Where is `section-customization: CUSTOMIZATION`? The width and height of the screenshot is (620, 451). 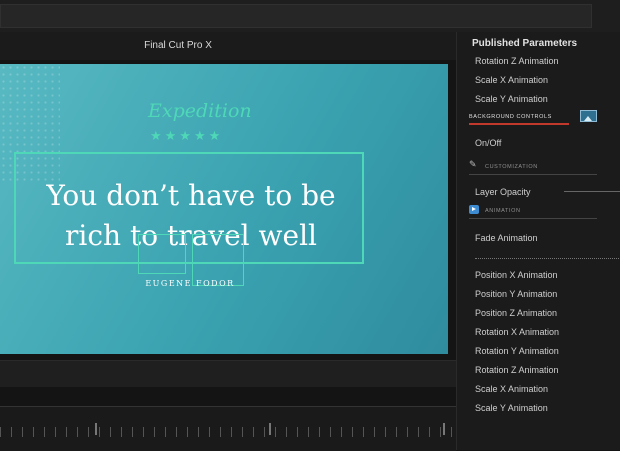 section-customization: CUSTOMIZATION is located at coordinates (511, 167).